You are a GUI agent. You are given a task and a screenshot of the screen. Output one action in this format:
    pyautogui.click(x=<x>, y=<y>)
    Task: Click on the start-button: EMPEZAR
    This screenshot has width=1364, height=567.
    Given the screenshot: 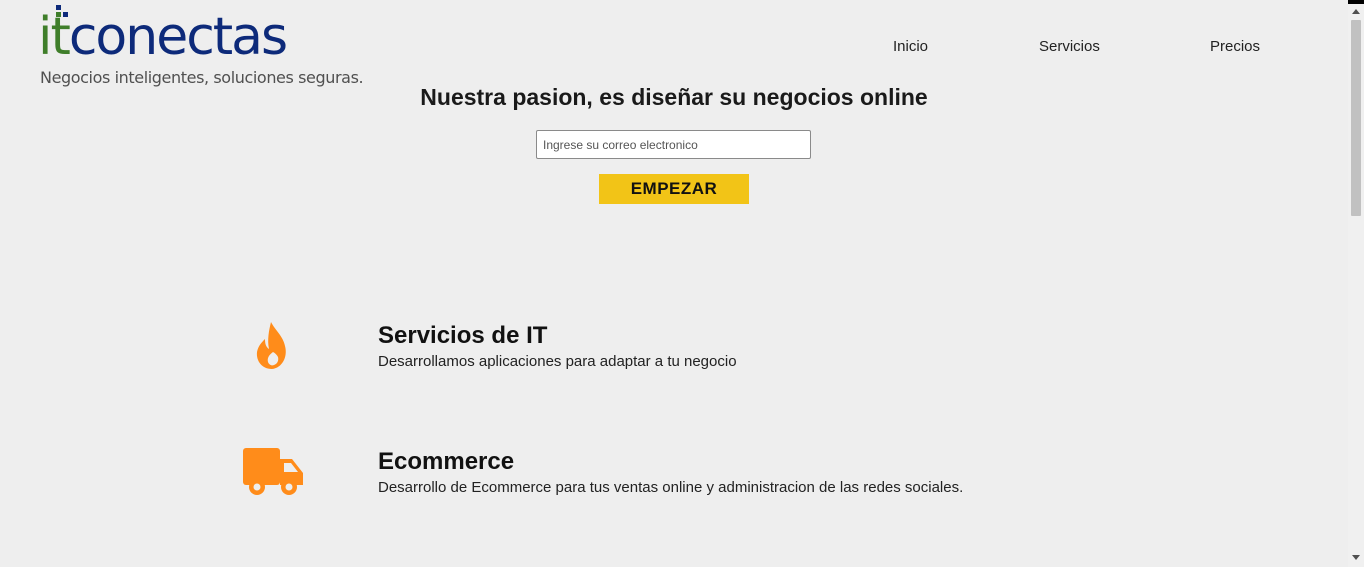 What is the action you would take?
    pyautogui.click(x=674, y=189)
    